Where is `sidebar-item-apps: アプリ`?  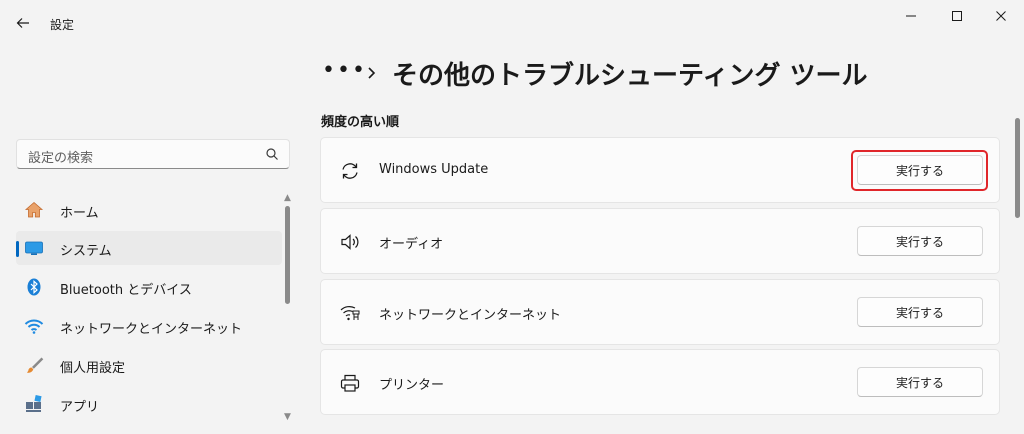
sidebar-item-apps: アプリ is located at coordinates (149, 404).